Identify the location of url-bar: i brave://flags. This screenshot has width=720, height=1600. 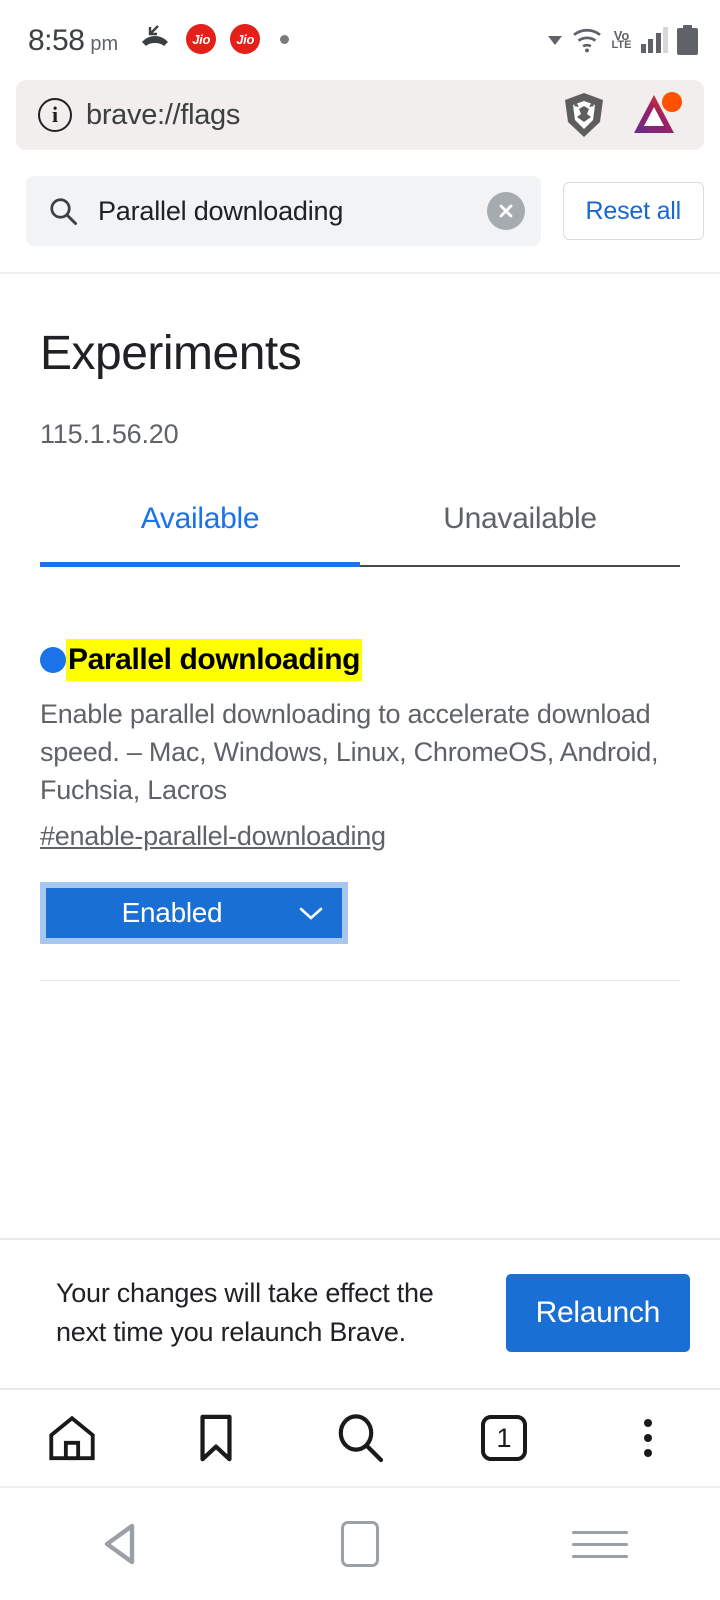
(360, 115).